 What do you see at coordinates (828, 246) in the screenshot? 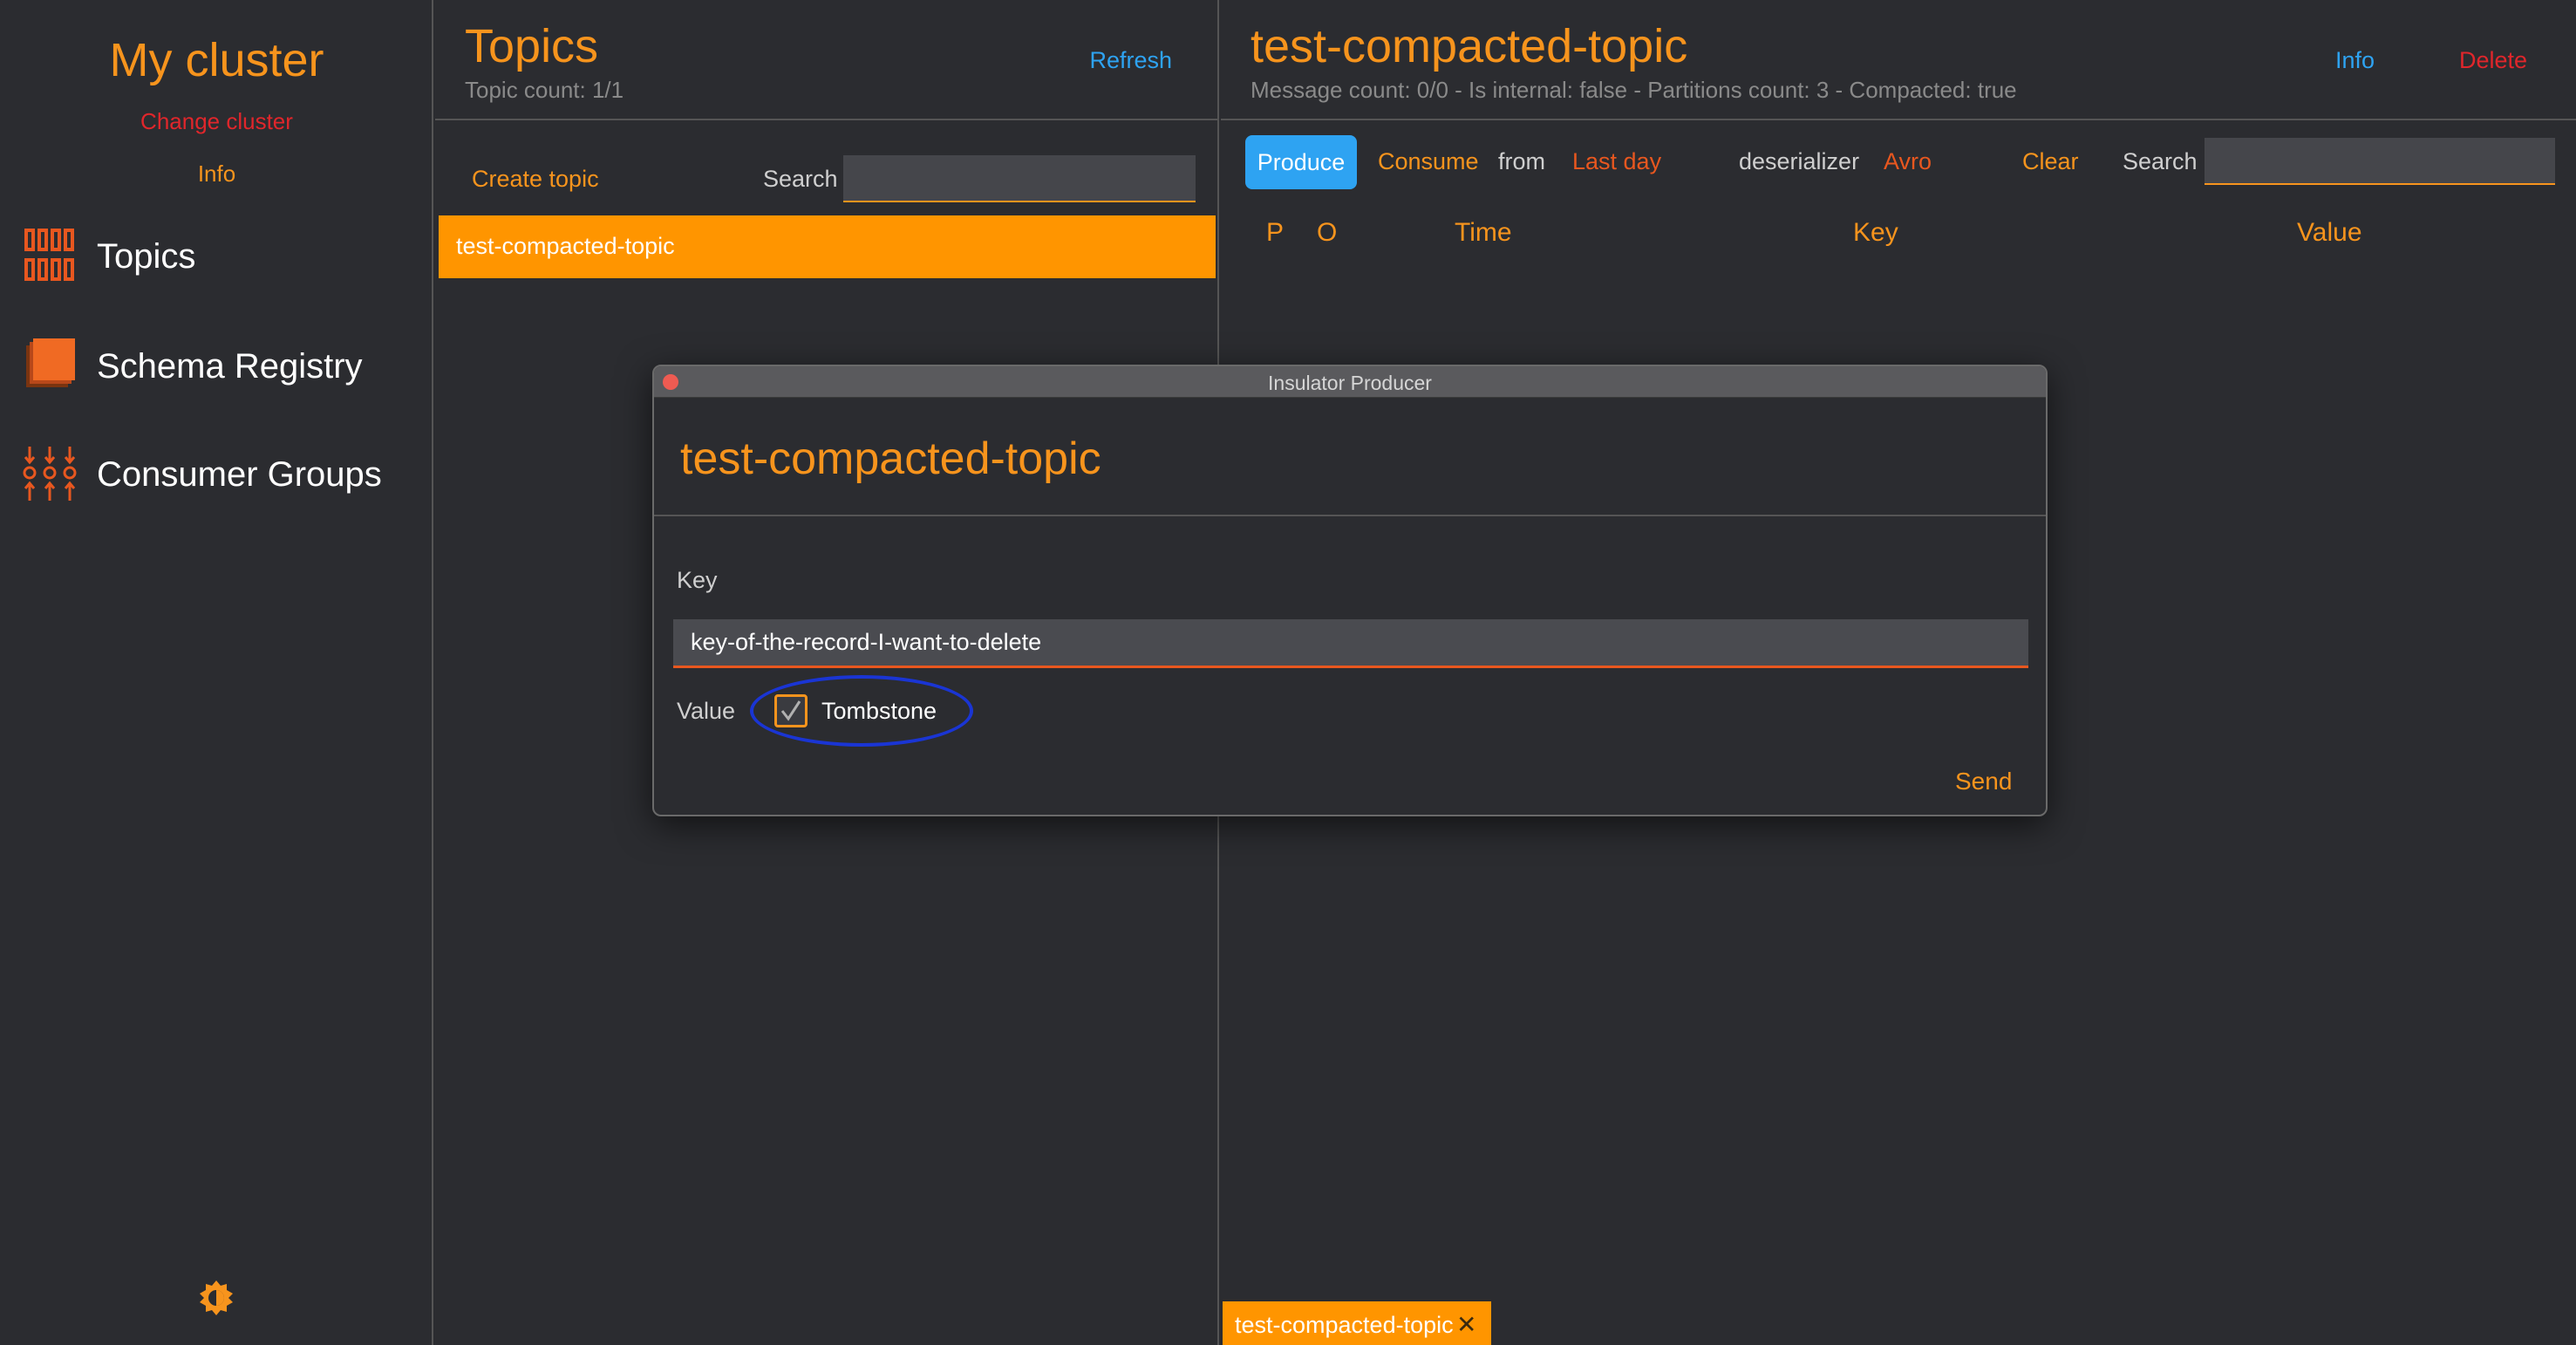
I see `topic-list-item: test-compacted-topic` at bounding box center [828, 246].